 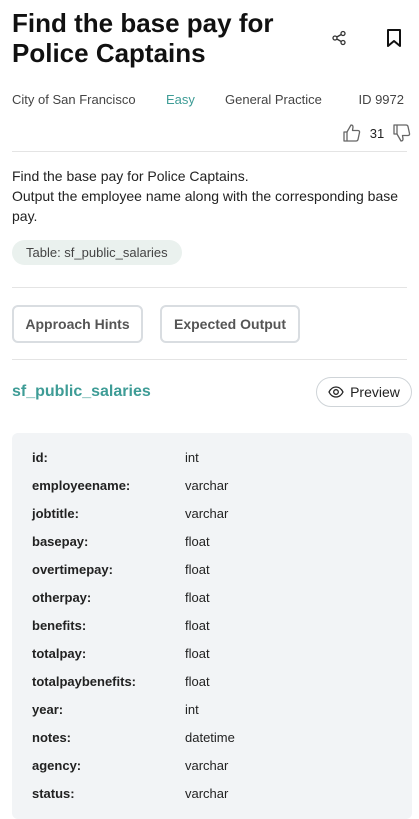 I want to click on share-button, so click(x=339, y=38).